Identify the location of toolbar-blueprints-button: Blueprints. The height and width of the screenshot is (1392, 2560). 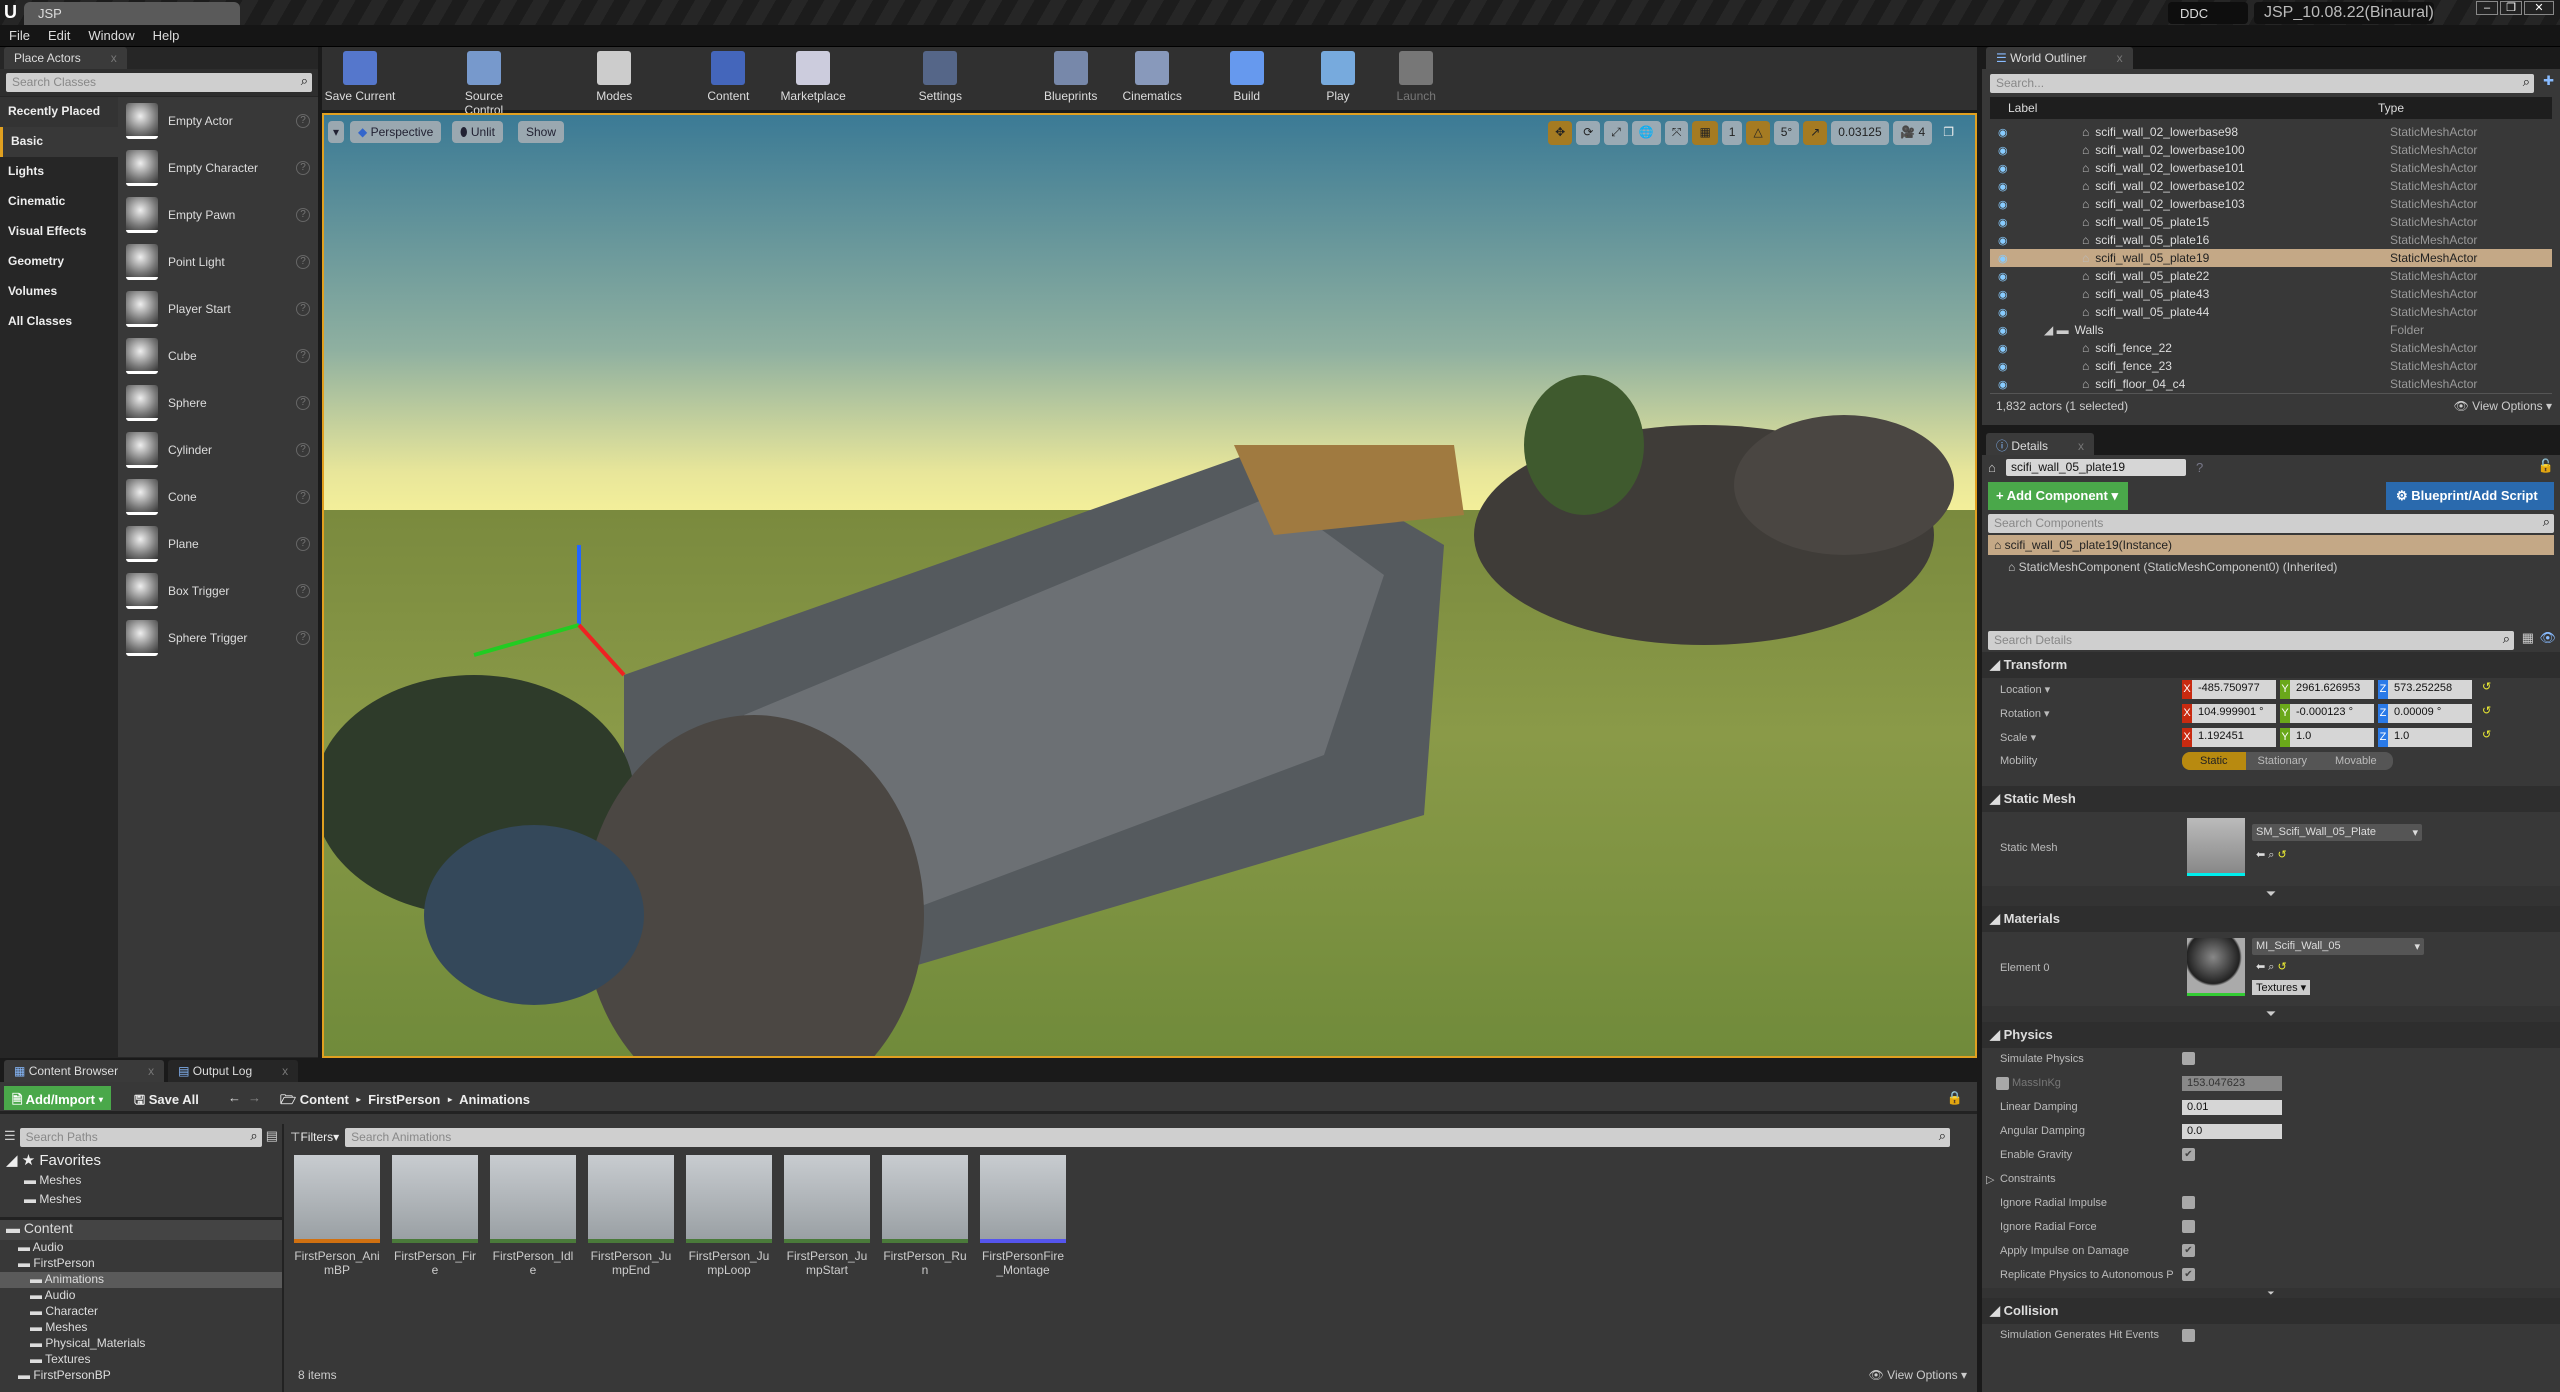
(1071, 77).